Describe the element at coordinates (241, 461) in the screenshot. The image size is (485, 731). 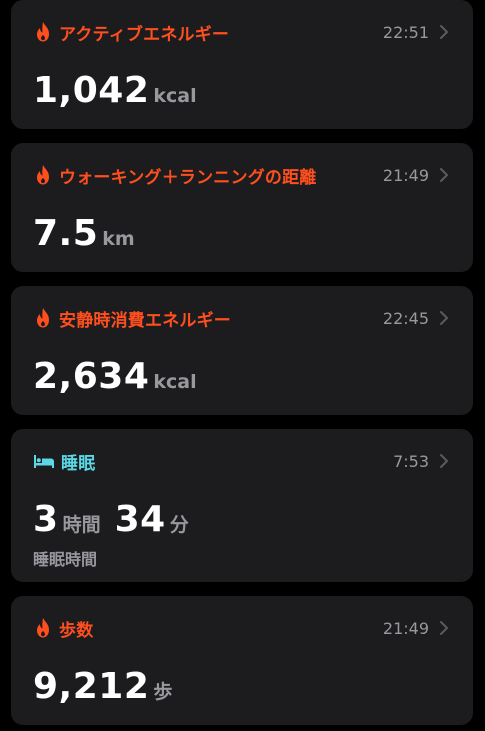
I see `card-header: 睡眠 7:53` at that location.